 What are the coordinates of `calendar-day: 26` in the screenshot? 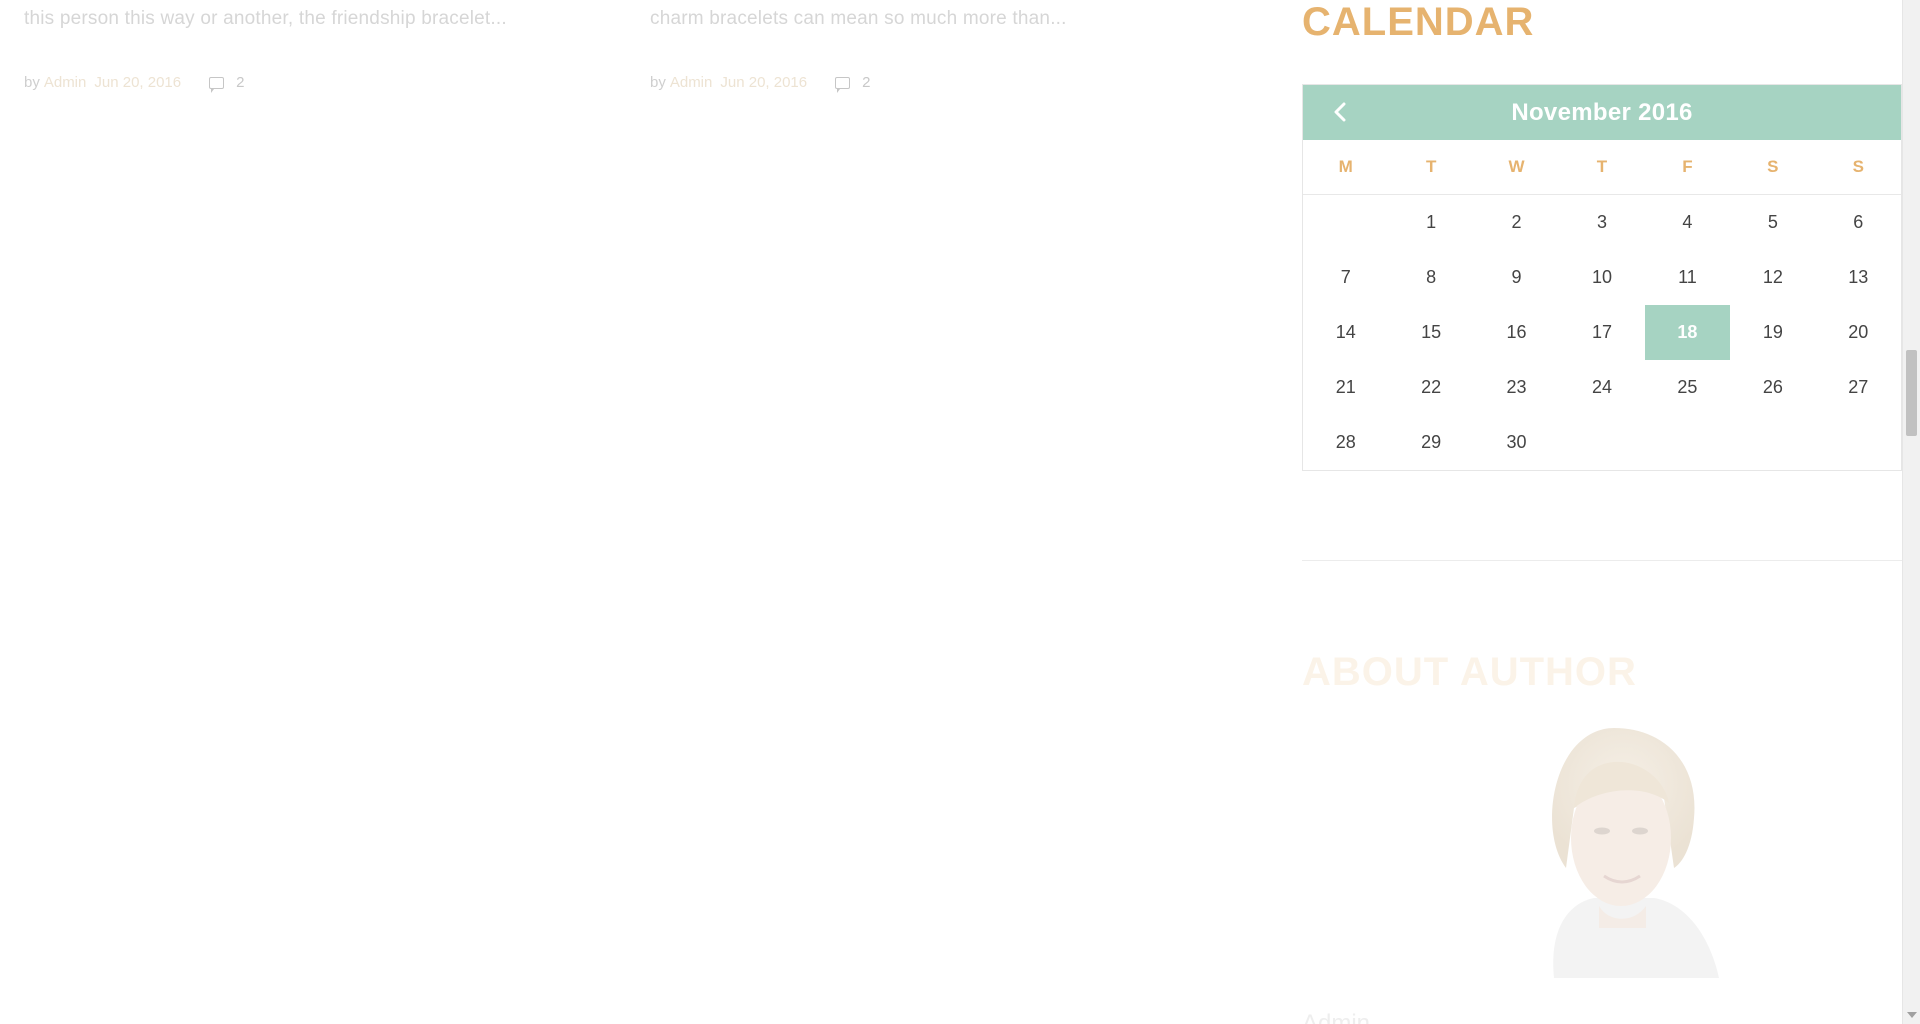 It's located at (1772, 387).